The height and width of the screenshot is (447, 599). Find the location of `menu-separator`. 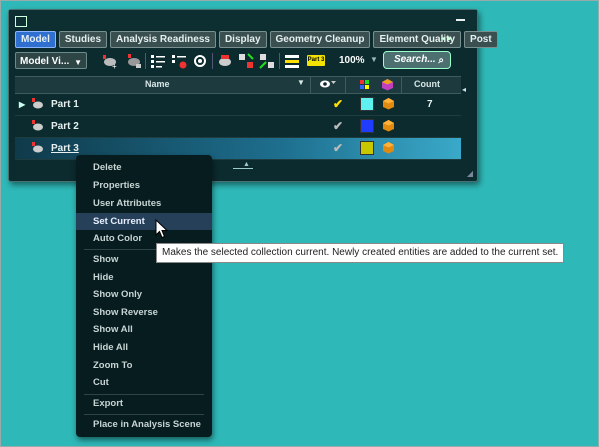

menu-separator is located at coordinates (144, 414).